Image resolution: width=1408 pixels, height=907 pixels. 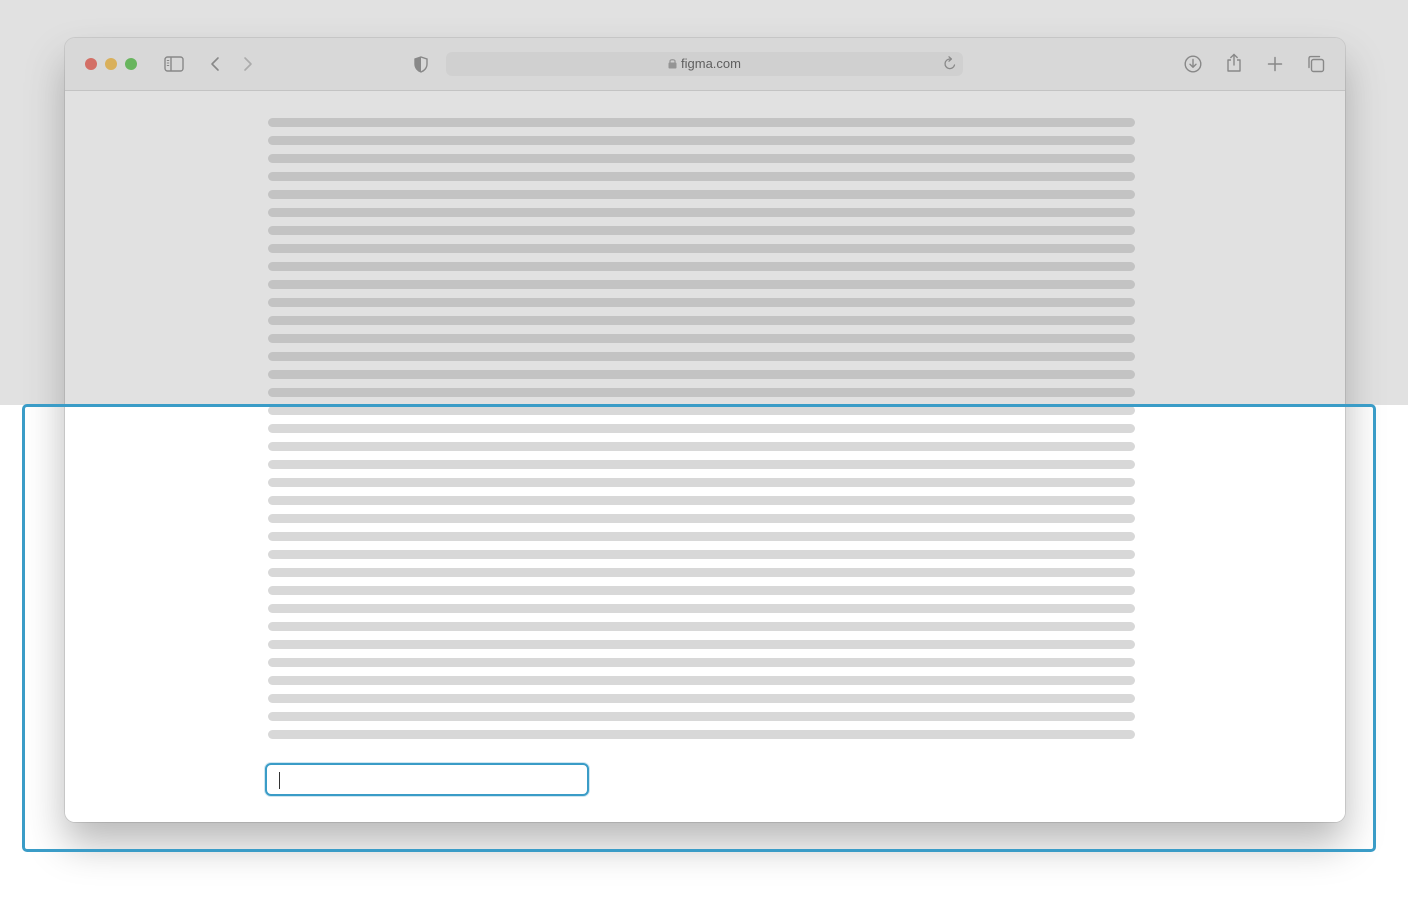 What do you see at coordinates (91, 64) in the screenshot?
I see `close-window-button` at bounding box center [91, 64].